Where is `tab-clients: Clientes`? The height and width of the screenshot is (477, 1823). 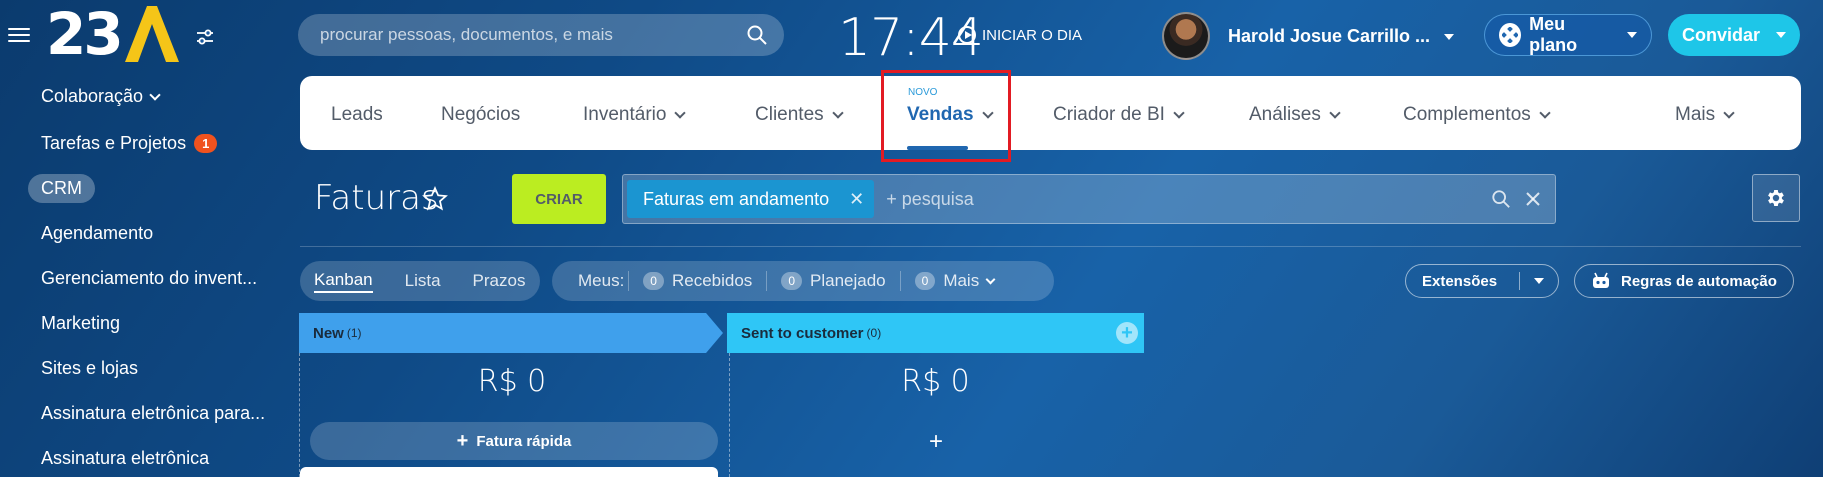
tab-clients: Clientes is located at coordinates (799, 115).